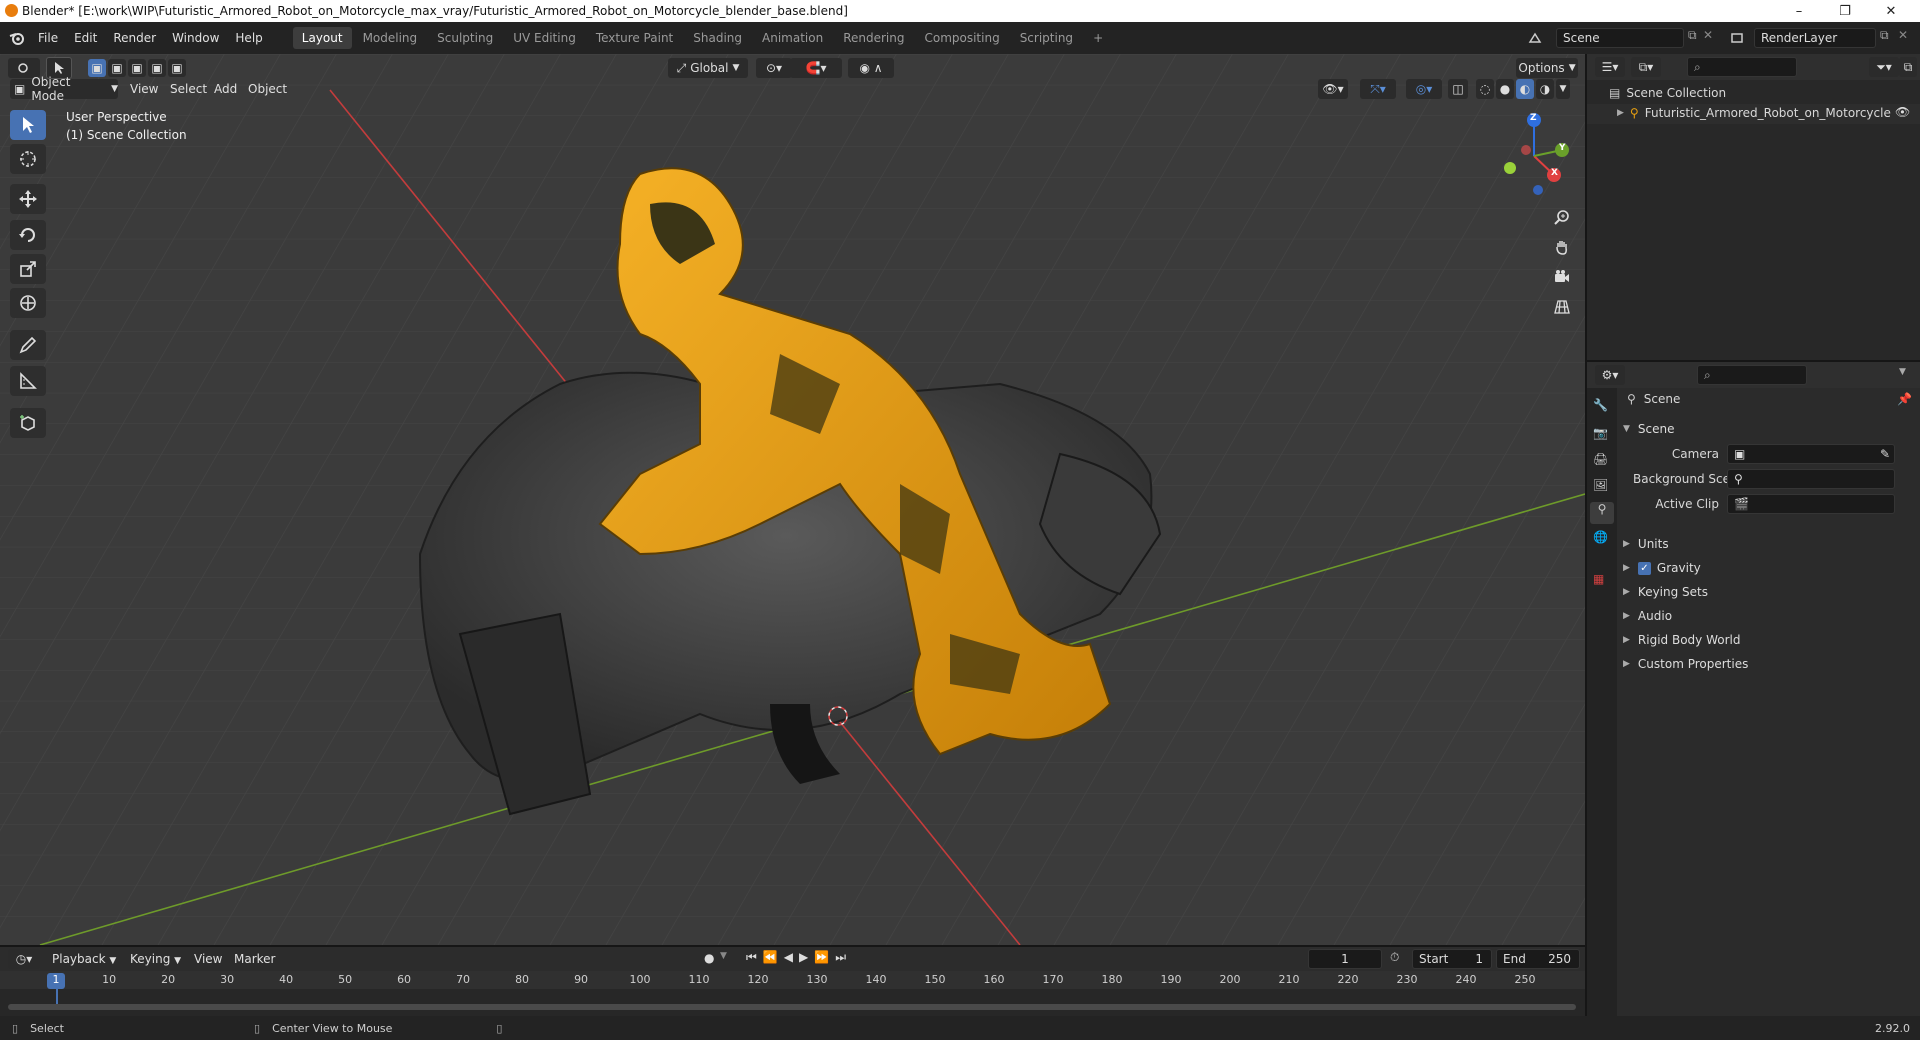 The width and height of the screenshot is (1920, 1040). I want to click on menu-help: Help, so click(248, 38).